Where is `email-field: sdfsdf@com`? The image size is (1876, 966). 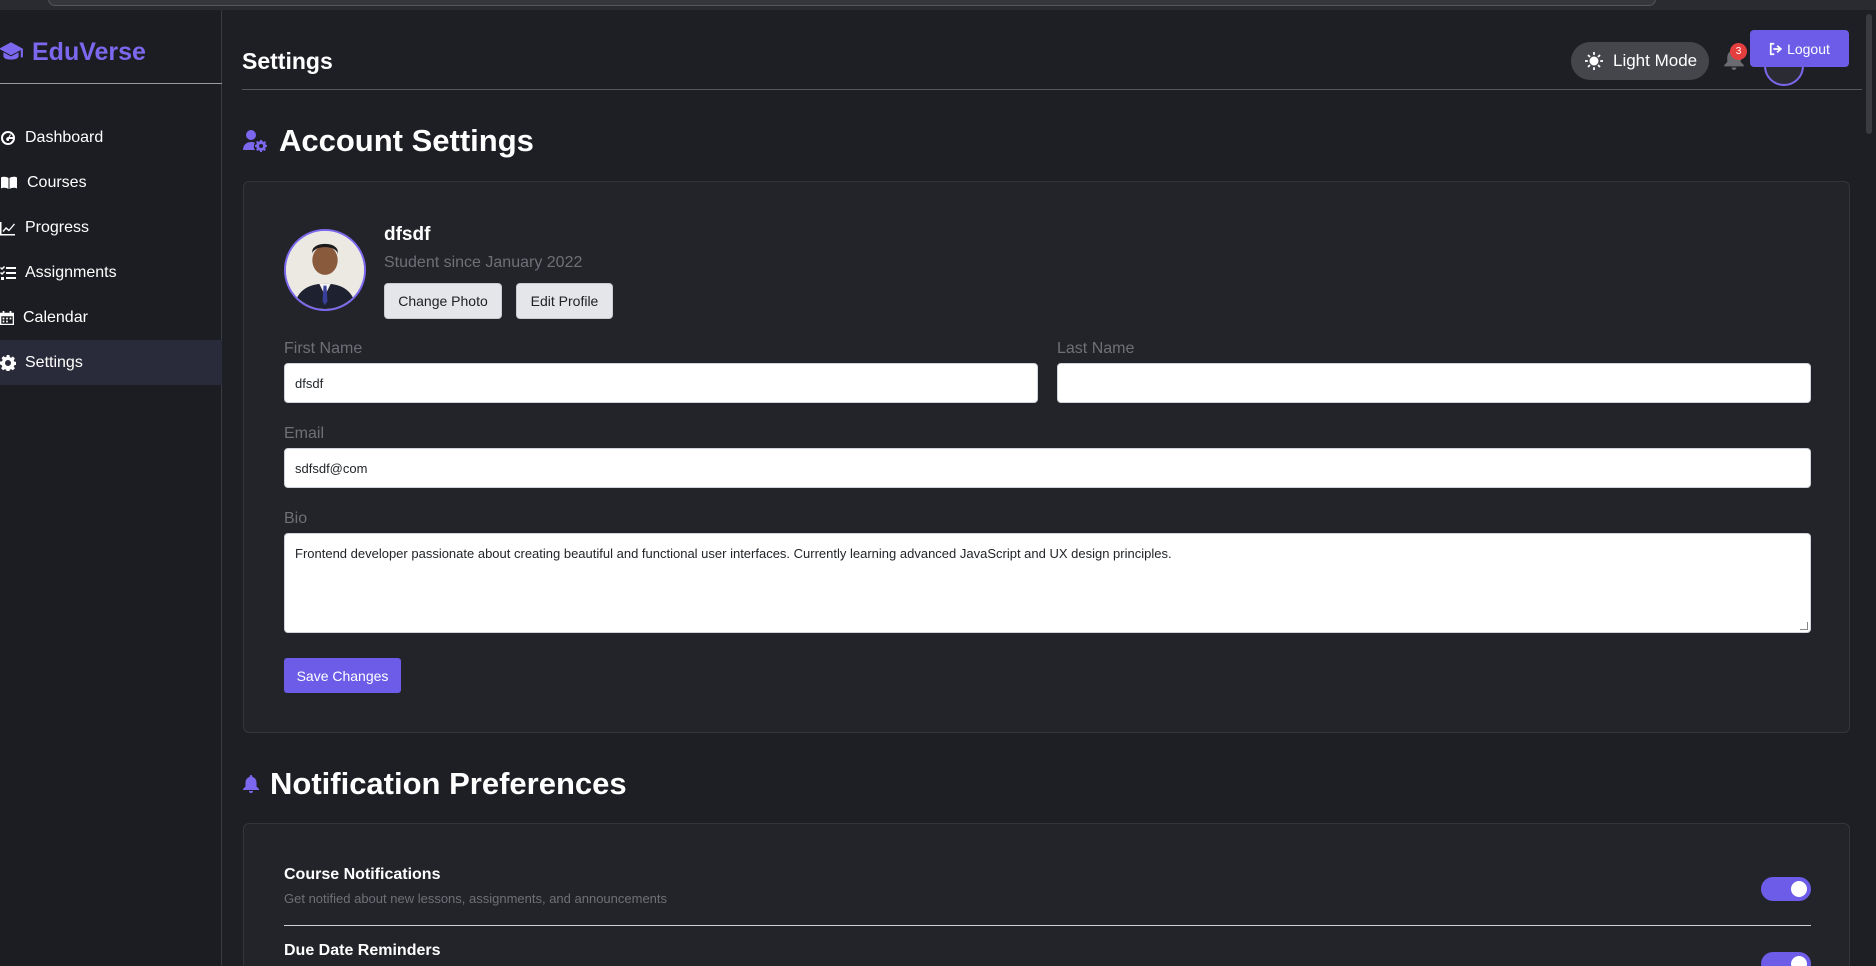 email-field: sdfsdf@com is located at coordinates (1047, 468).